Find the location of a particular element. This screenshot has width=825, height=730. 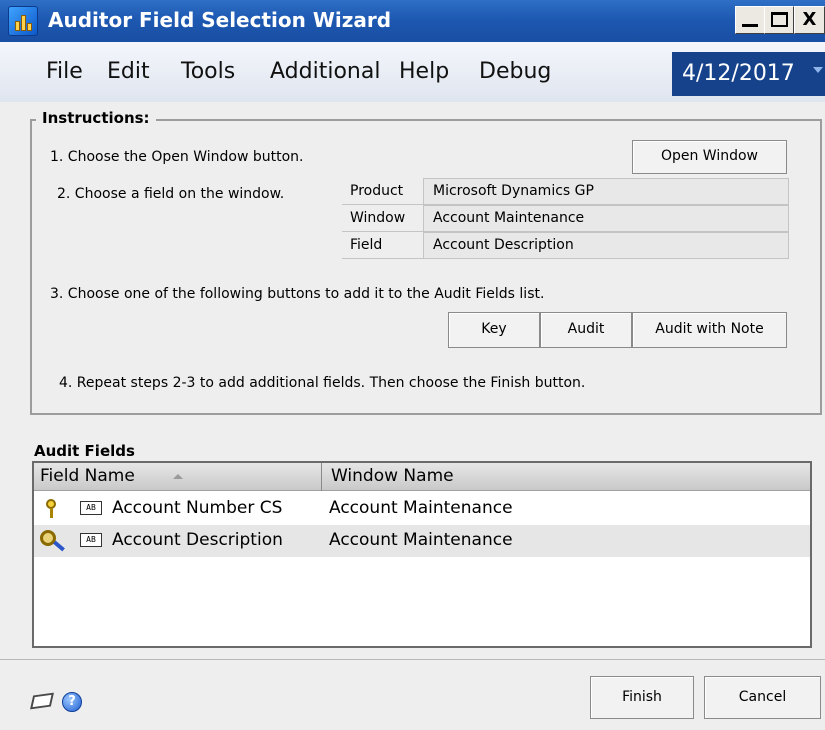

info-value: Account Description is located at coordinates (606, 245).